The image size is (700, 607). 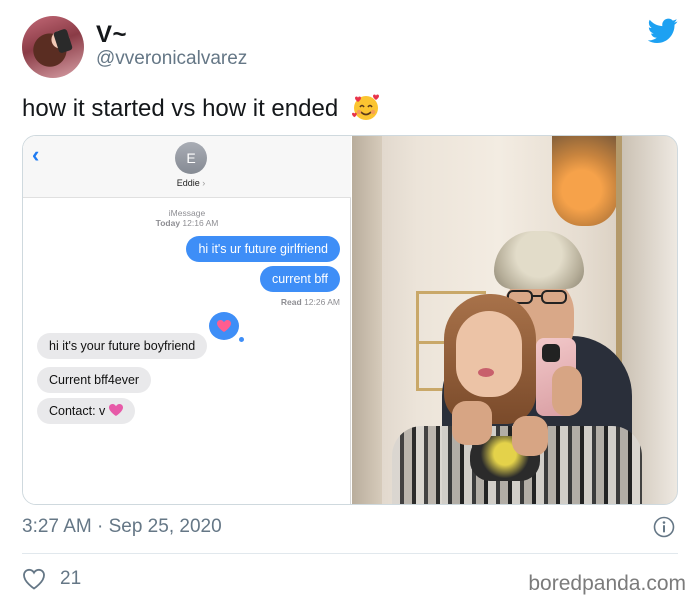 I want to click on service-label: iMessage, so click(x=187, y=213).